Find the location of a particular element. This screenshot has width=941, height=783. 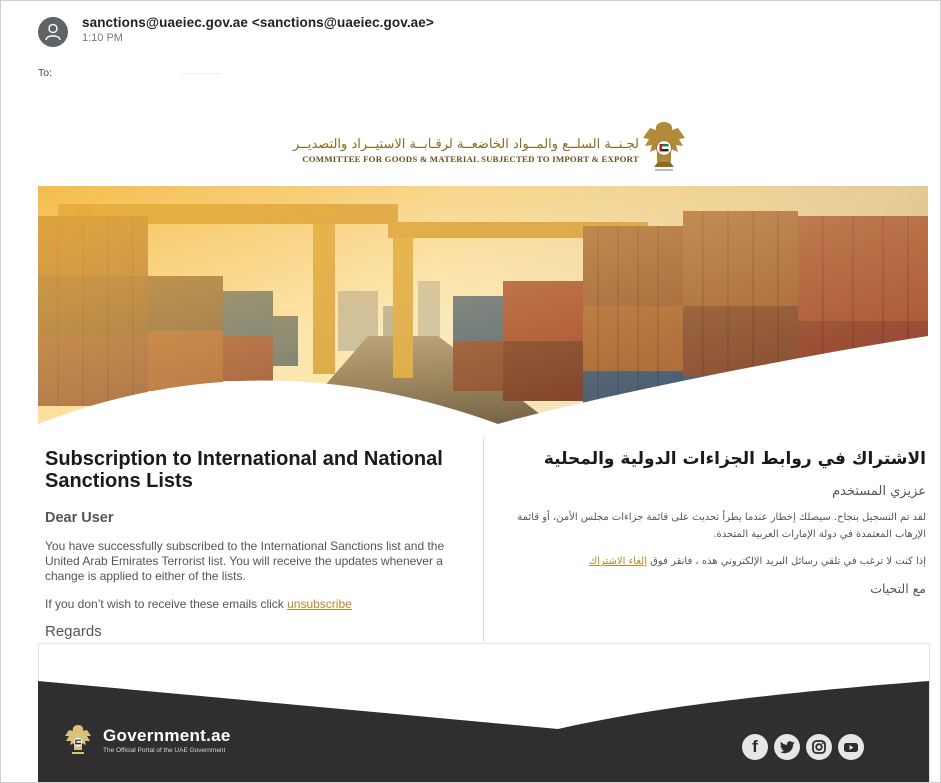

person-icon is located at coordinates (53, 32).